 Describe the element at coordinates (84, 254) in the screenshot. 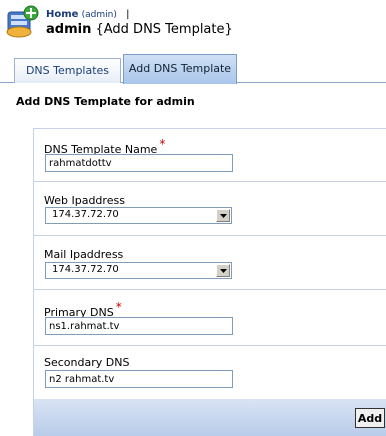

I see `mail-ip-label: Mail Ipaddress` at that location.